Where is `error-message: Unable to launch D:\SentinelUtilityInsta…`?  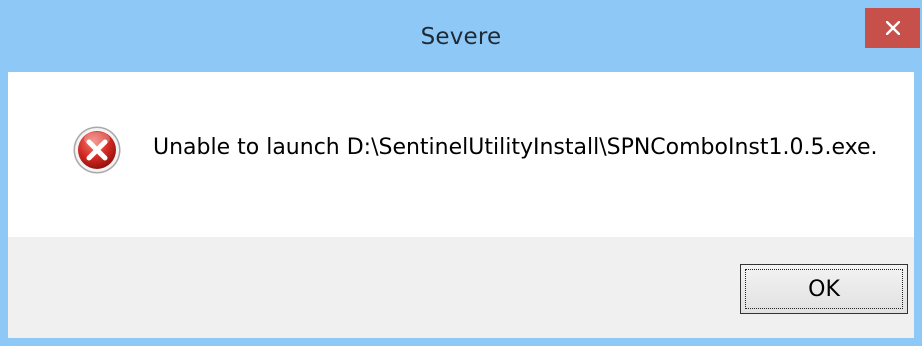 error-message: Unable to launch D:\SentinelUtilityInsta… is located at coordinates (515, 147).